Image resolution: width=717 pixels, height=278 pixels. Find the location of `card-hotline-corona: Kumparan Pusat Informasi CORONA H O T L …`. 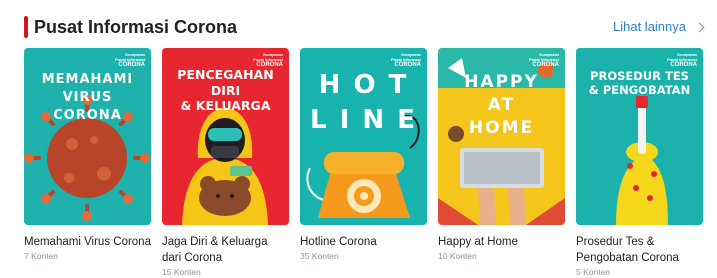

card-hotline-corona: Kumparan Pusat Informasi CORONA H O T L … is located at coordinates (363, 163).